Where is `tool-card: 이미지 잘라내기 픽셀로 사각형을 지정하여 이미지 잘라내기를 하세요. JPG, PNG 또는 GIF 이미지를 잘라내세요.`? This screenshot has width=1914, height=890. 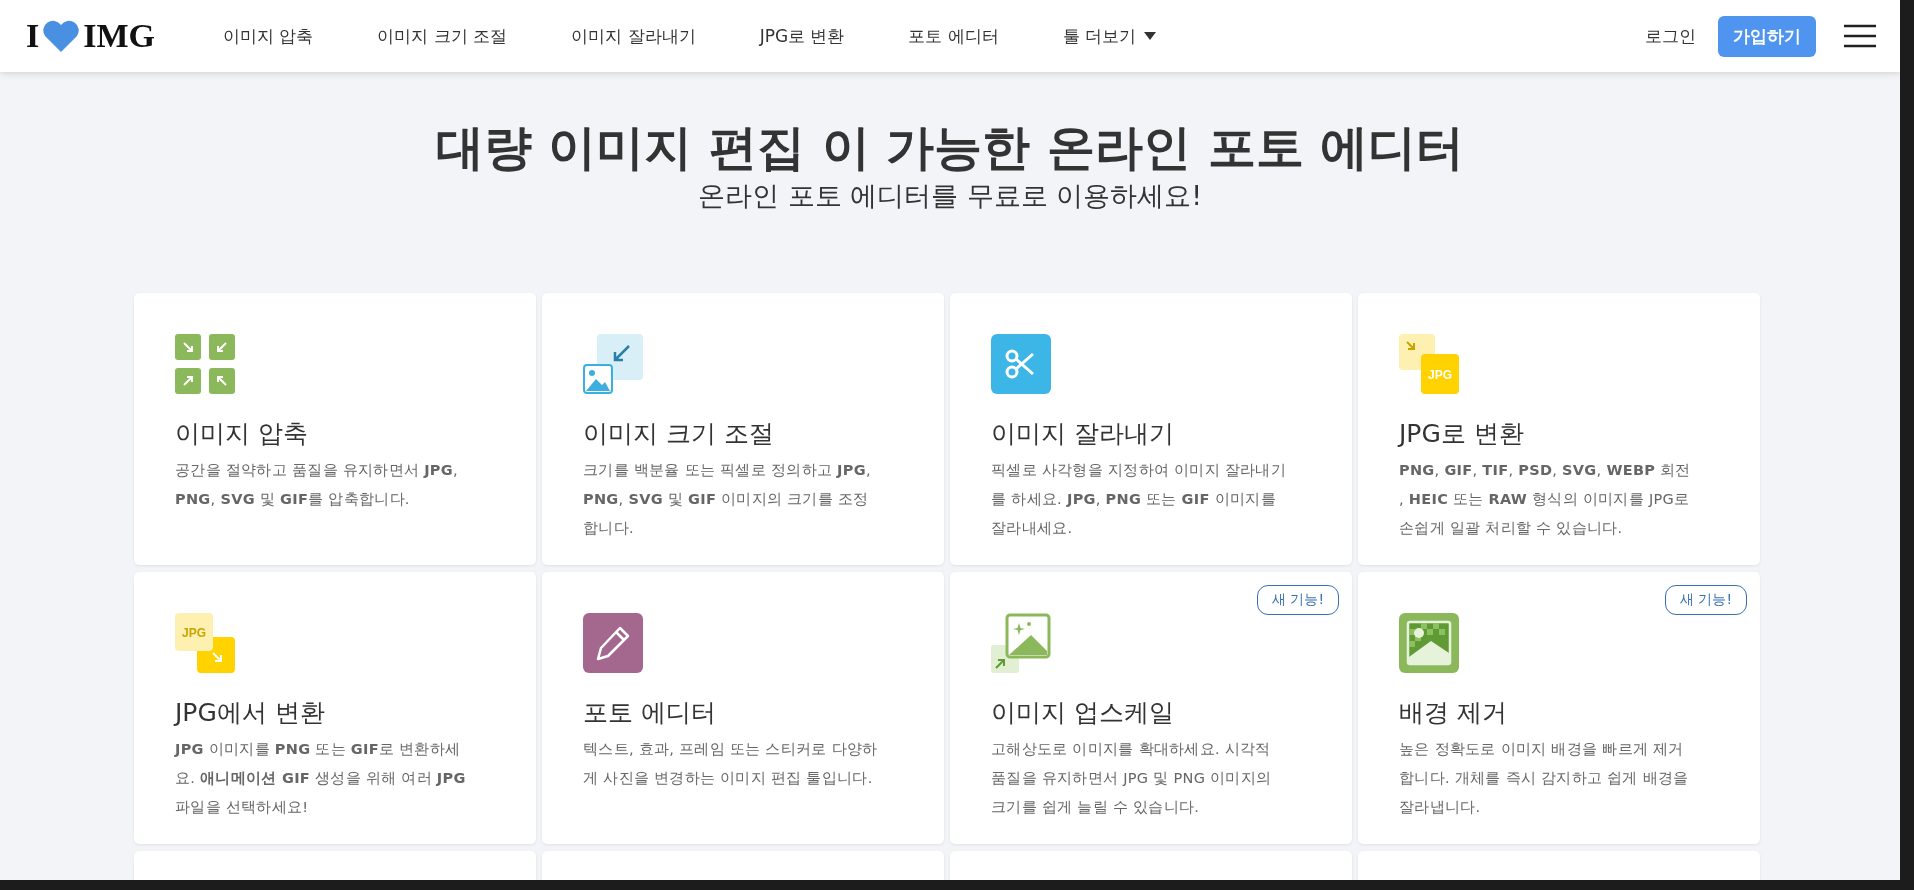
tool-card: 이미지 잘라내기 픽셀로 사각형을 지정하여 이미지 잘라내기를 하세요. JPG, PNG 또는 GIF 이미지를 잘라내세요. is located at coordinates (1151, 429).